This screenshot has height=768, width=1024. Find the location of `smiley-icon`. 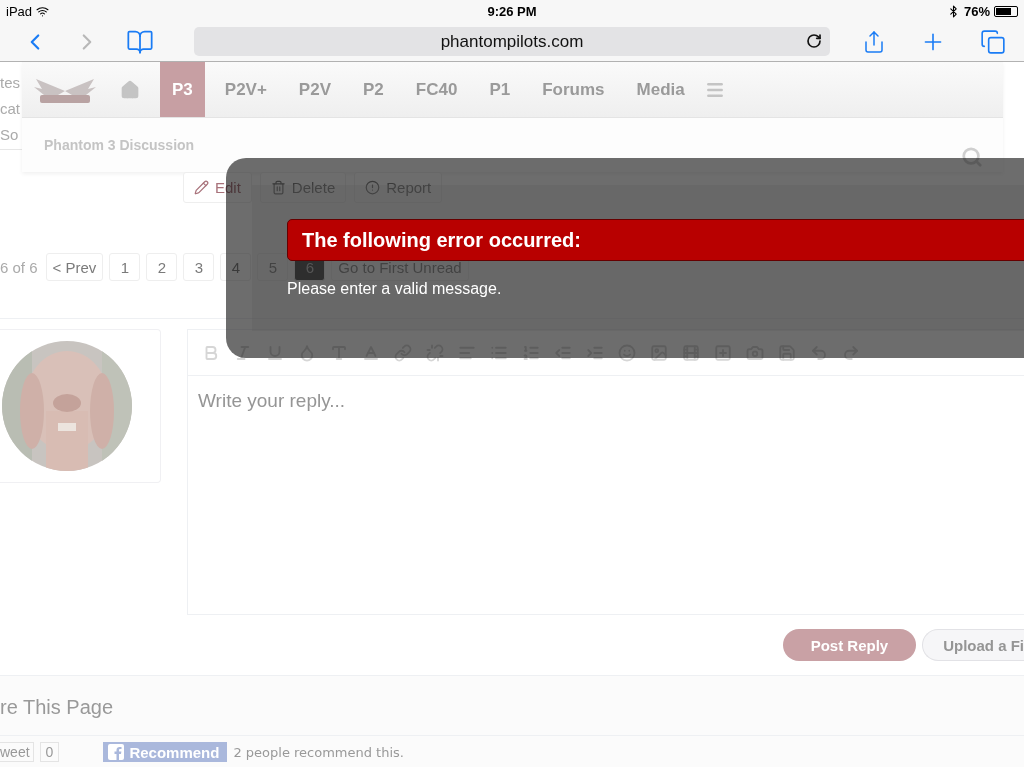

smiley-icon is located at coordinates (627, 352).